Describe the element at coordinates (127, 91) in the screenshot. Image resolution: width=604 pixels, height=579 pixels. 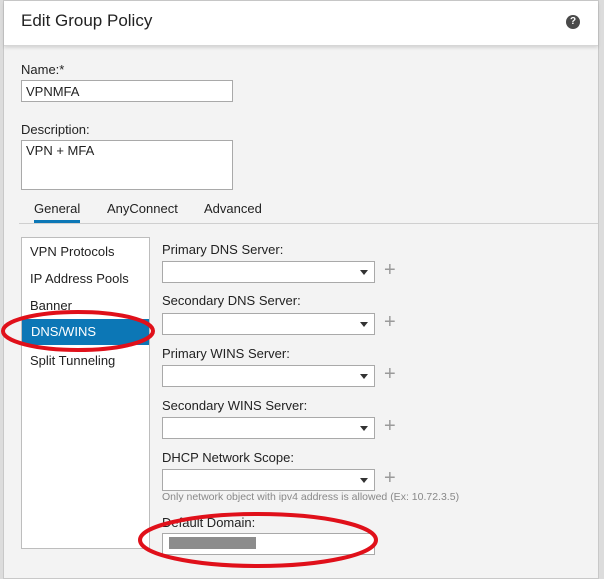
I see `name-input` at that location.